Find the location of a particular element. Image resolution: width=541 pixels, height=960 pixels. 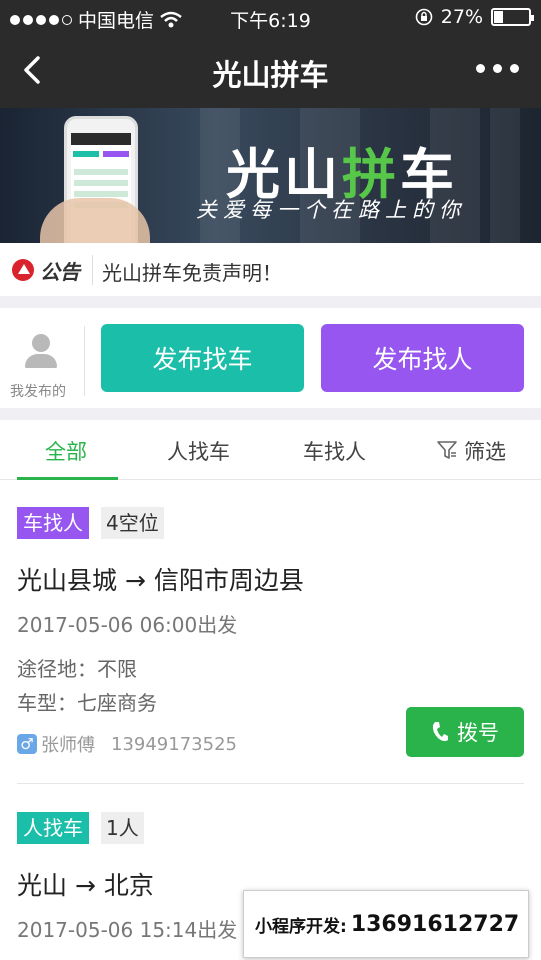

notice-tag: 公告 is located at coordinates (60, 272).